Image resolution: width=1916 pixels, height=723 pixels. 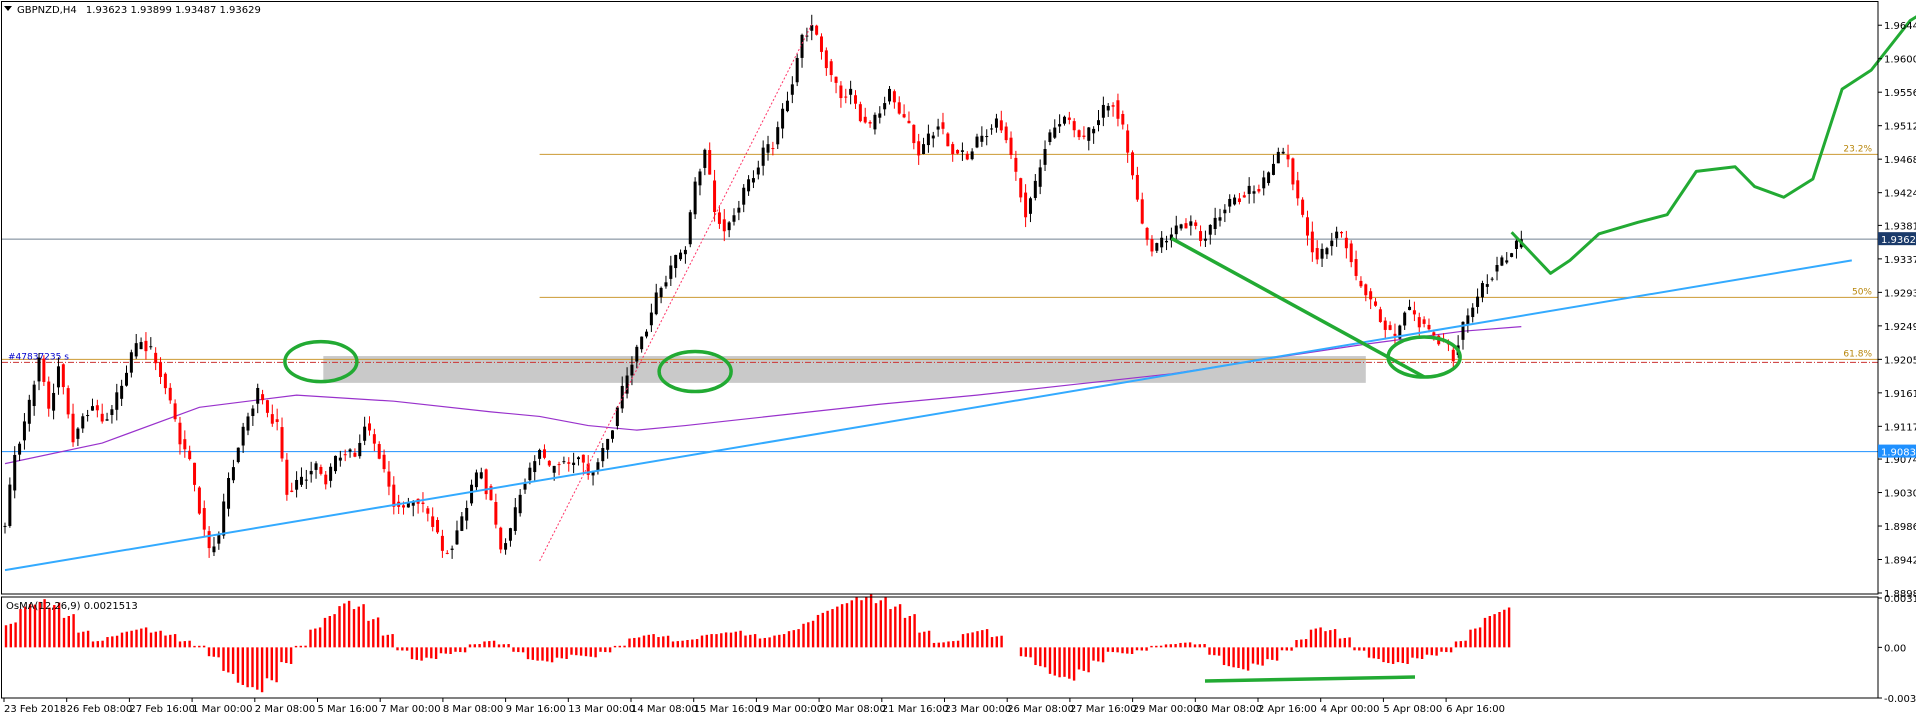 What do you see at coordinates (1900, 127) in the screenshot?
I see `price-tick-label: 1.95120` at bounding box center [1900, 127].